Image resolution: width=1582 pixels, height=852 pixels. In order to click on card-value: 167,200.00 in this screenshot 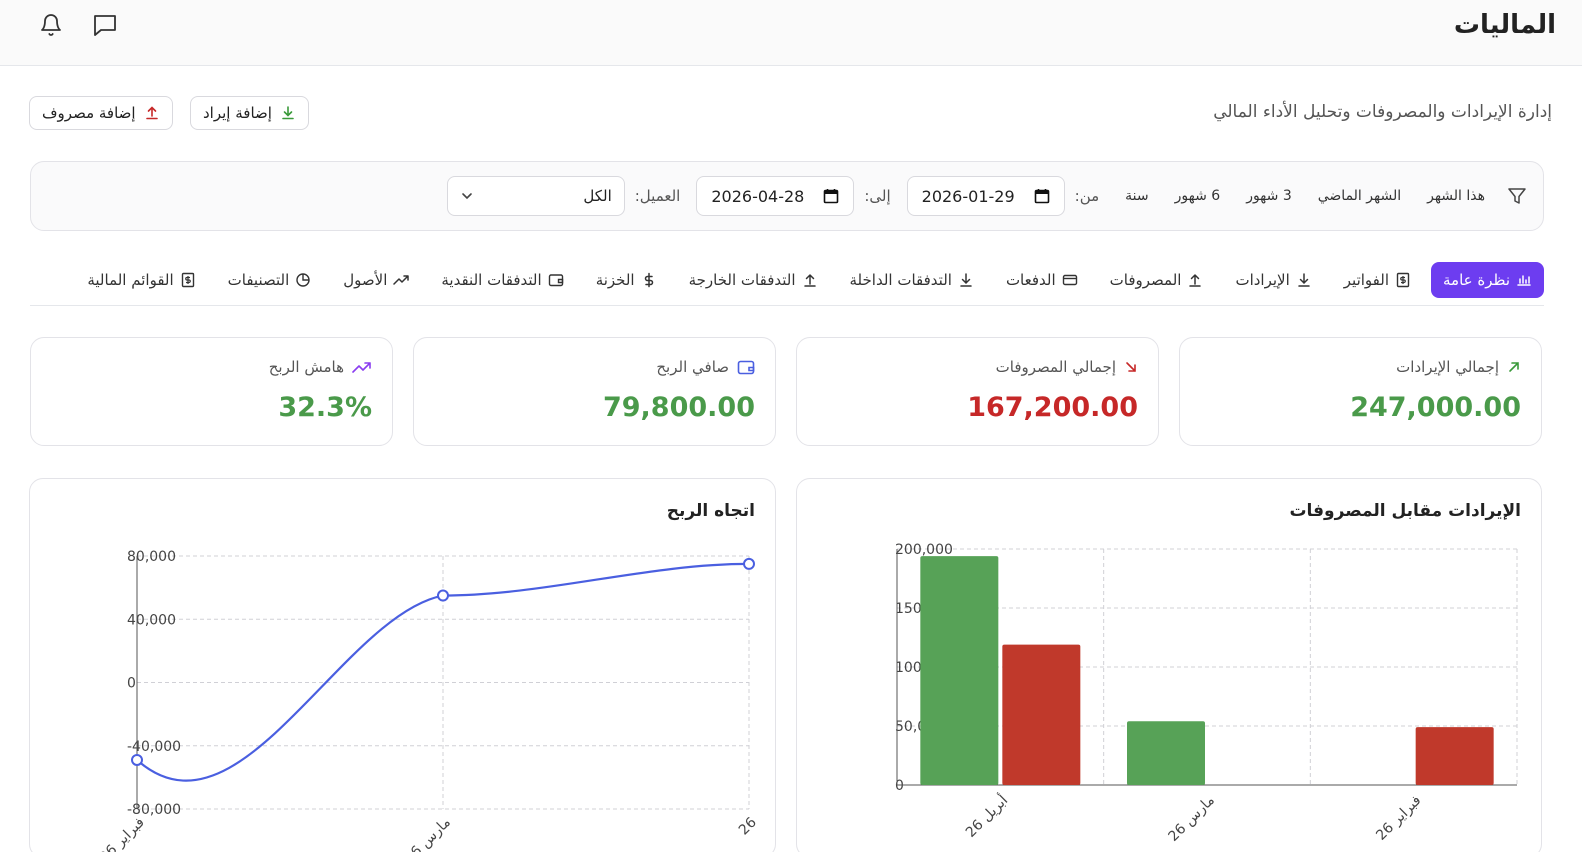, I will do `click(1052, 407)`.